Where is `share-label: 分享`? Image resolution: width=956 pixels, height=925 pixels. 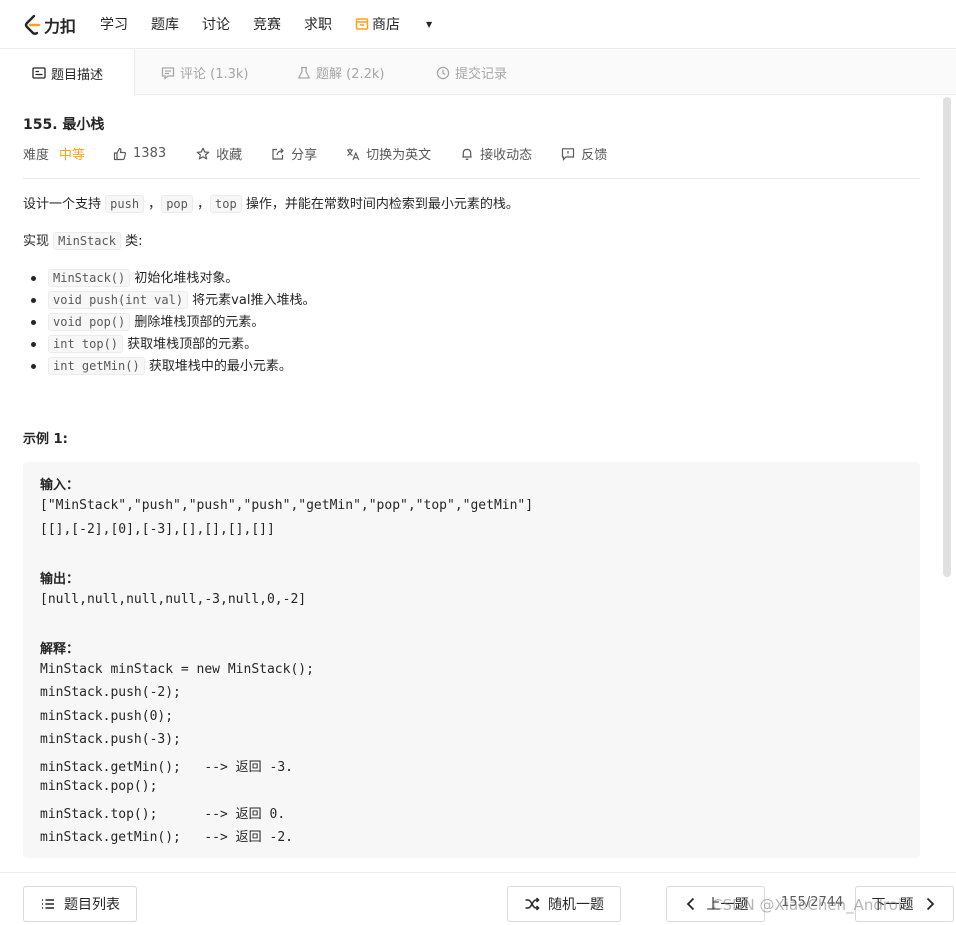 share-label: 分享 is located at coordinates (304, 155).